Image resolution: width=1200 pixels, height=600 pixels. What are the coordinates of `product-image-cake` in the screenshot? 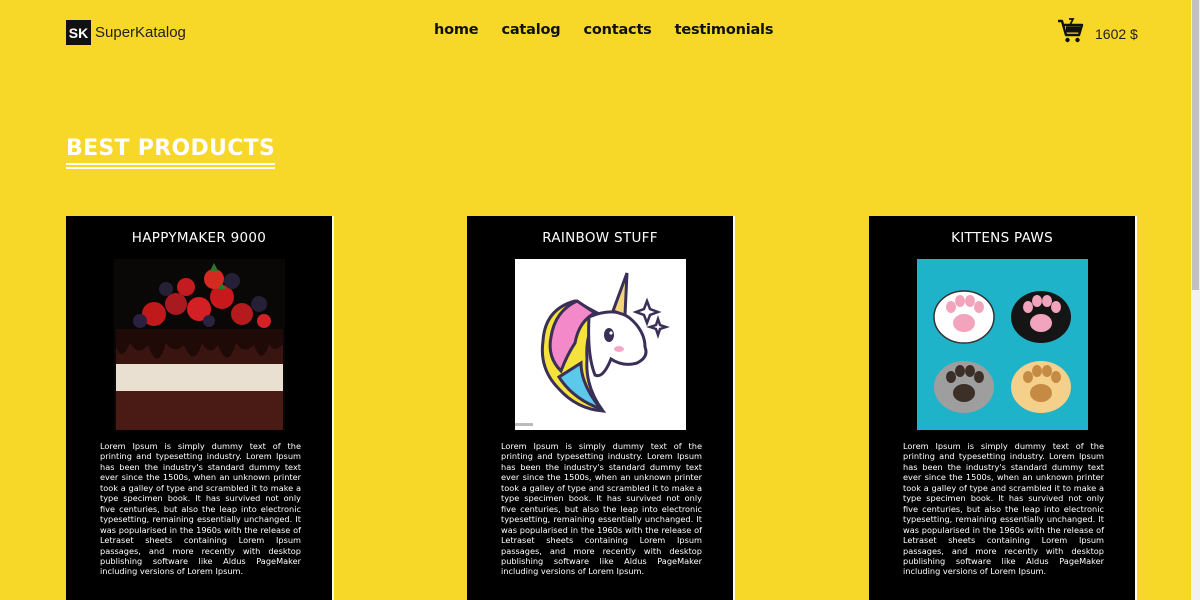 It's located at (199, 344).